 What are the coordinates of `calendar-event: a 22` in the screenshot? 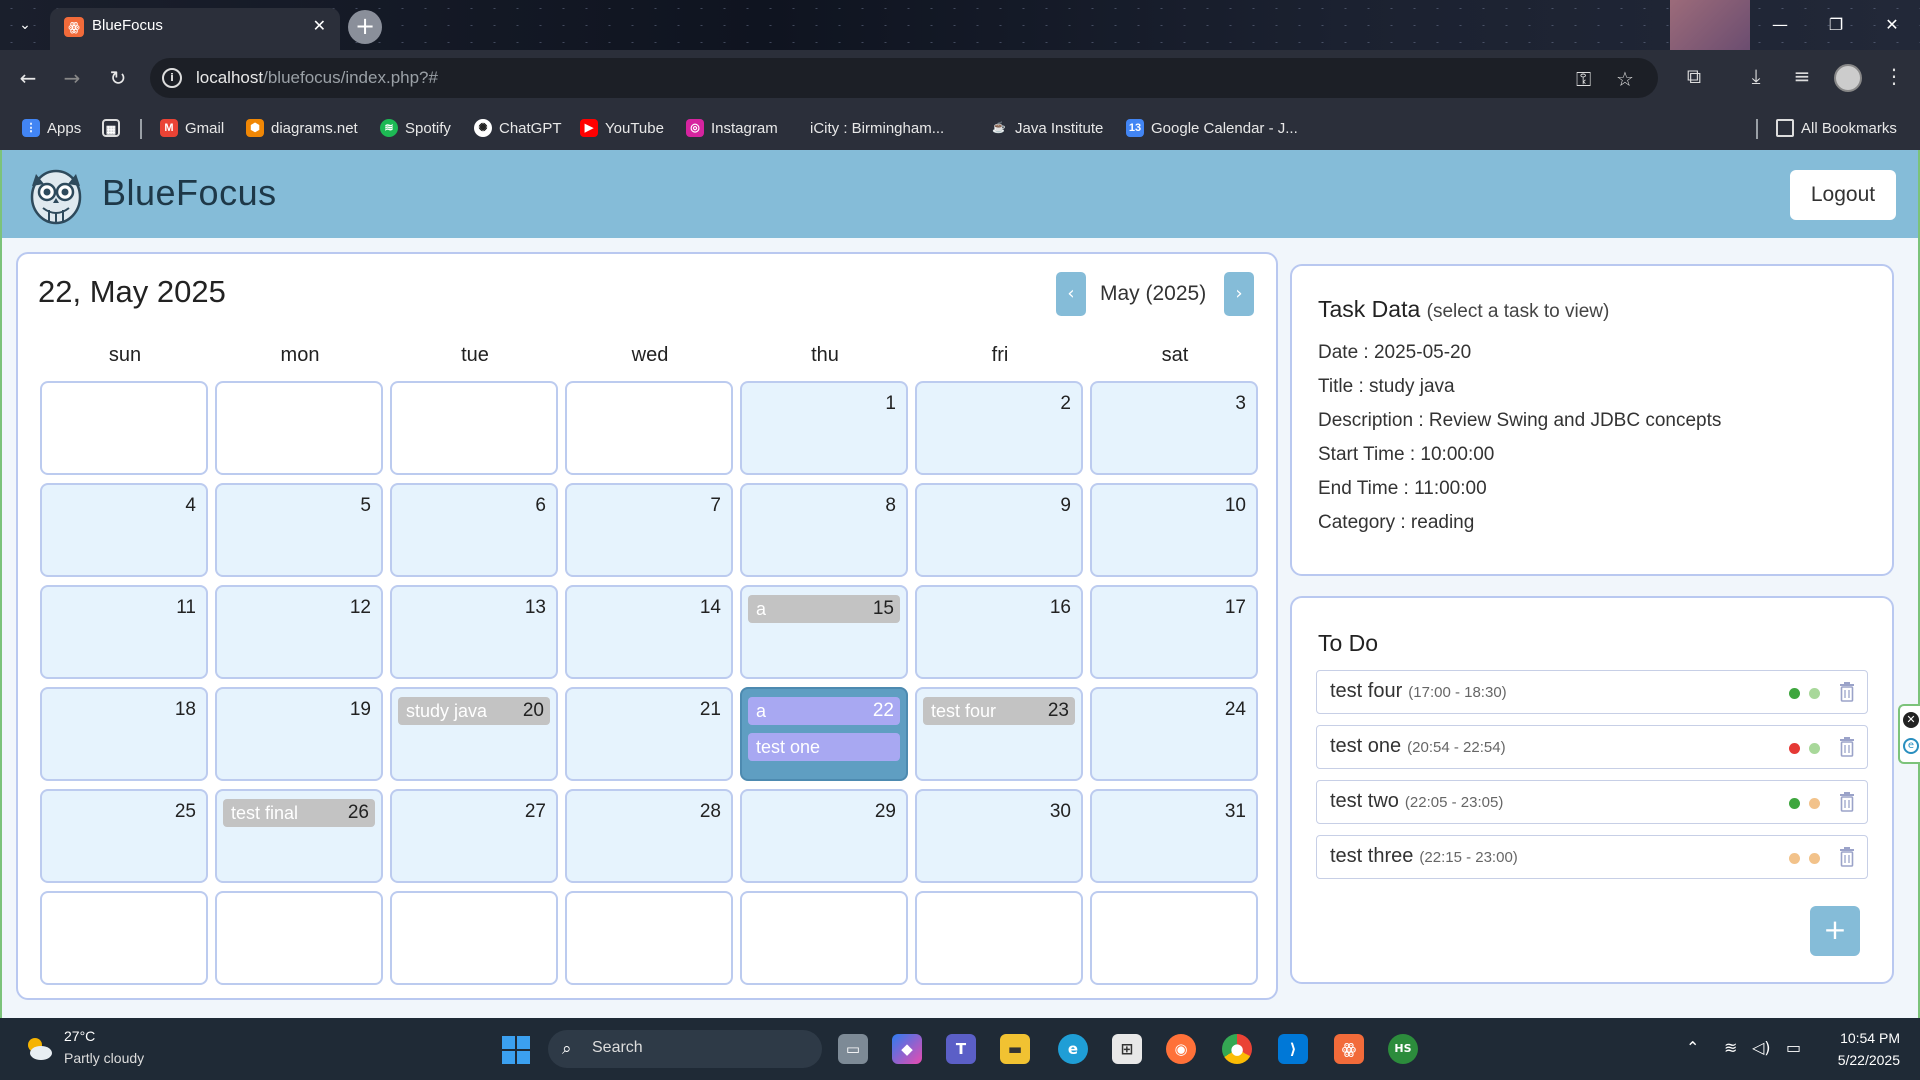 It's located at (824, 711).